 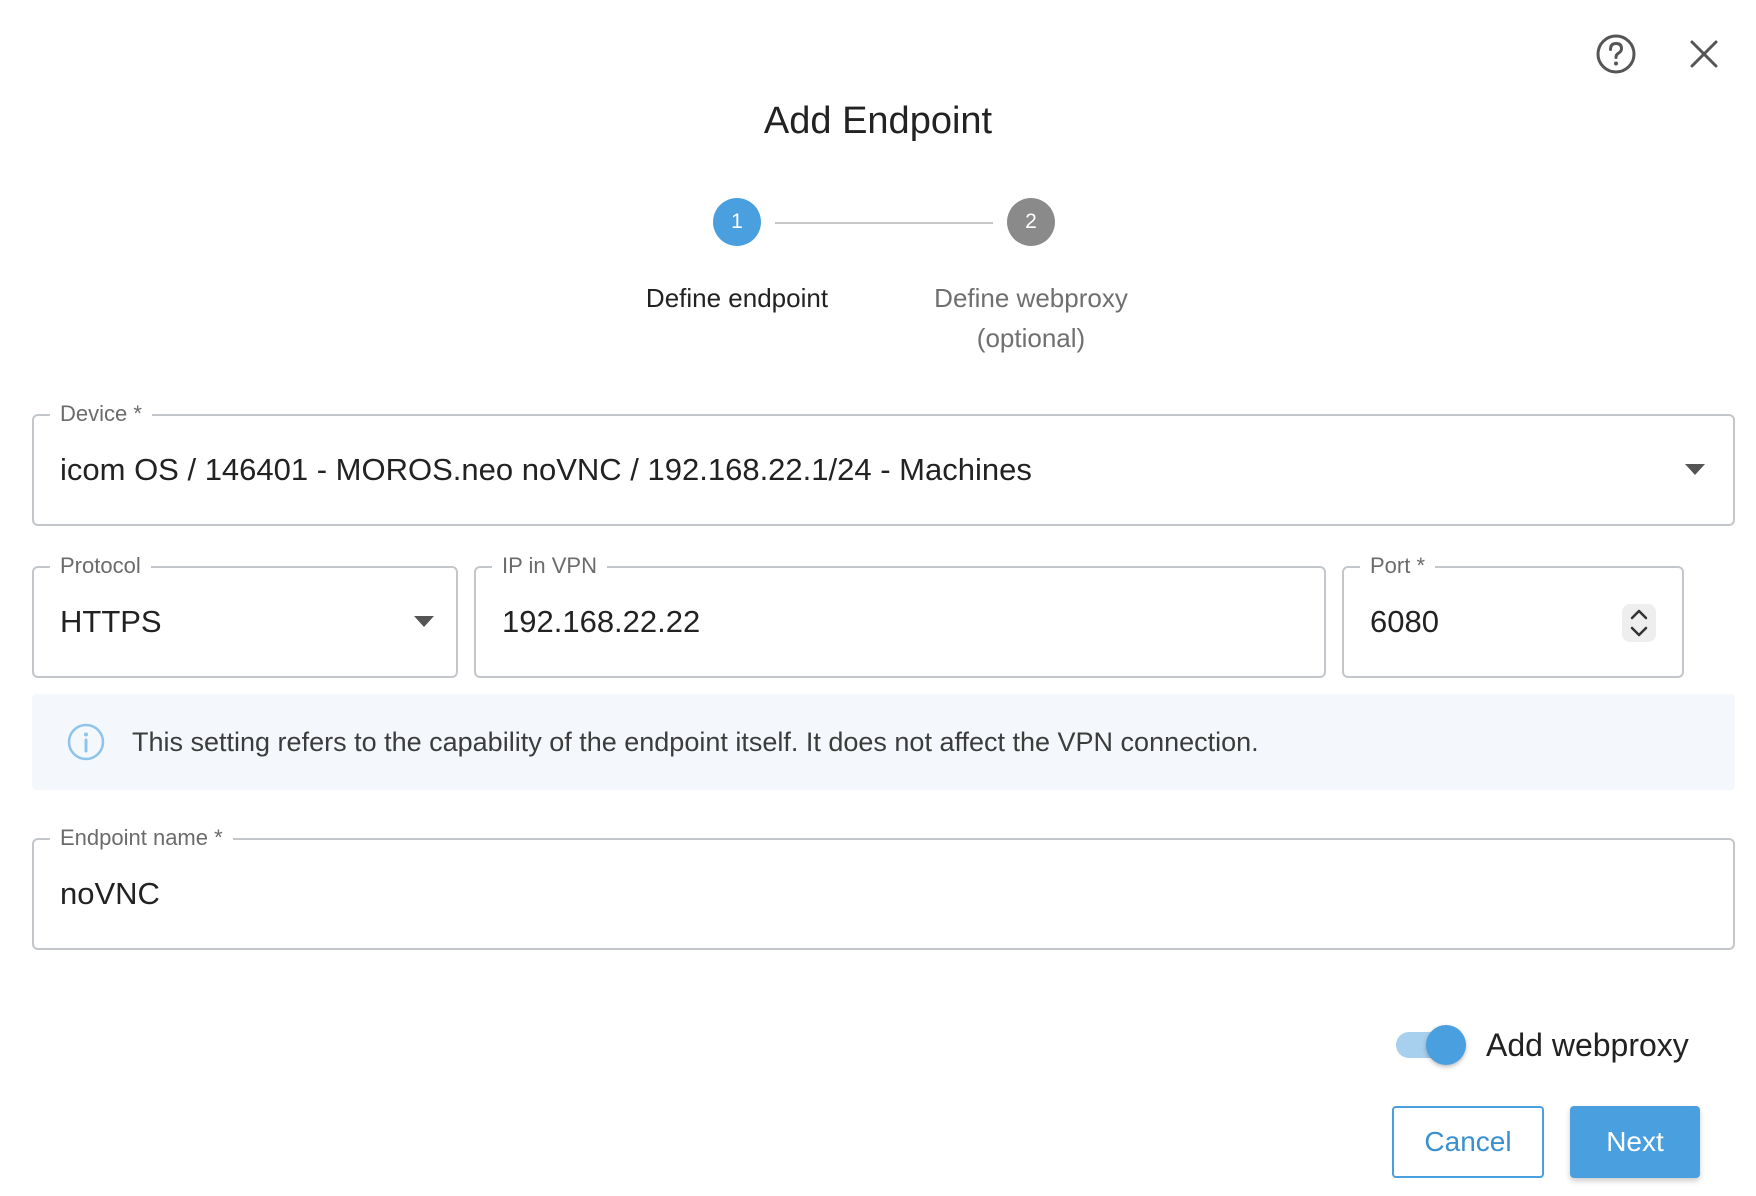 I want to click on step-2-indicator: 2, so click(x=1031, y=222).